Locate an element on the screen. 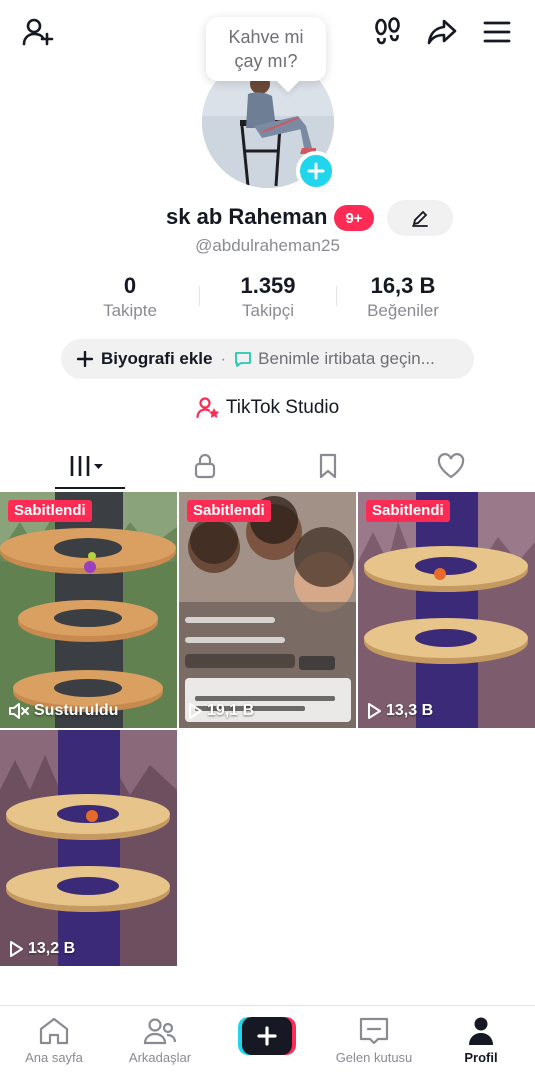 This screenshot has height=1080, width=535. heart-icon is located at coordinates (451, 466).